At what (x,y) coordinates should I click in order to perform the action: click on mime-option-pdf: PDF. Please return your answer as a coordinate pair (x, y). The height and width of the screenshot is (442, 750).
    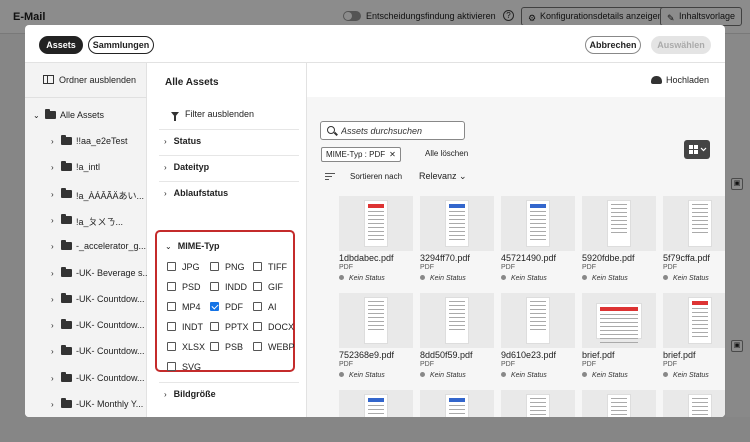
    Looking at the image, I should click on (226, 307).